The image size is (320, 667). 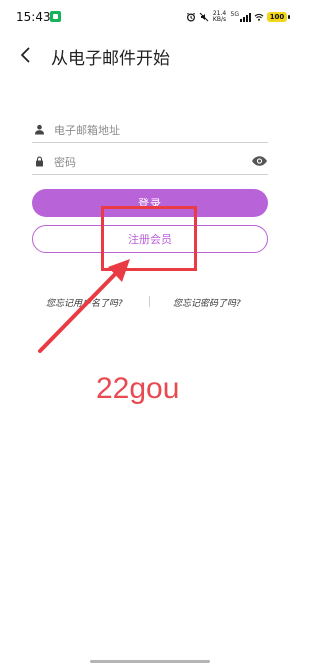 What do you see at coordinates (191, 17) in the screenshot?
I see `alarm-icon` at bounding box center [191, 17].